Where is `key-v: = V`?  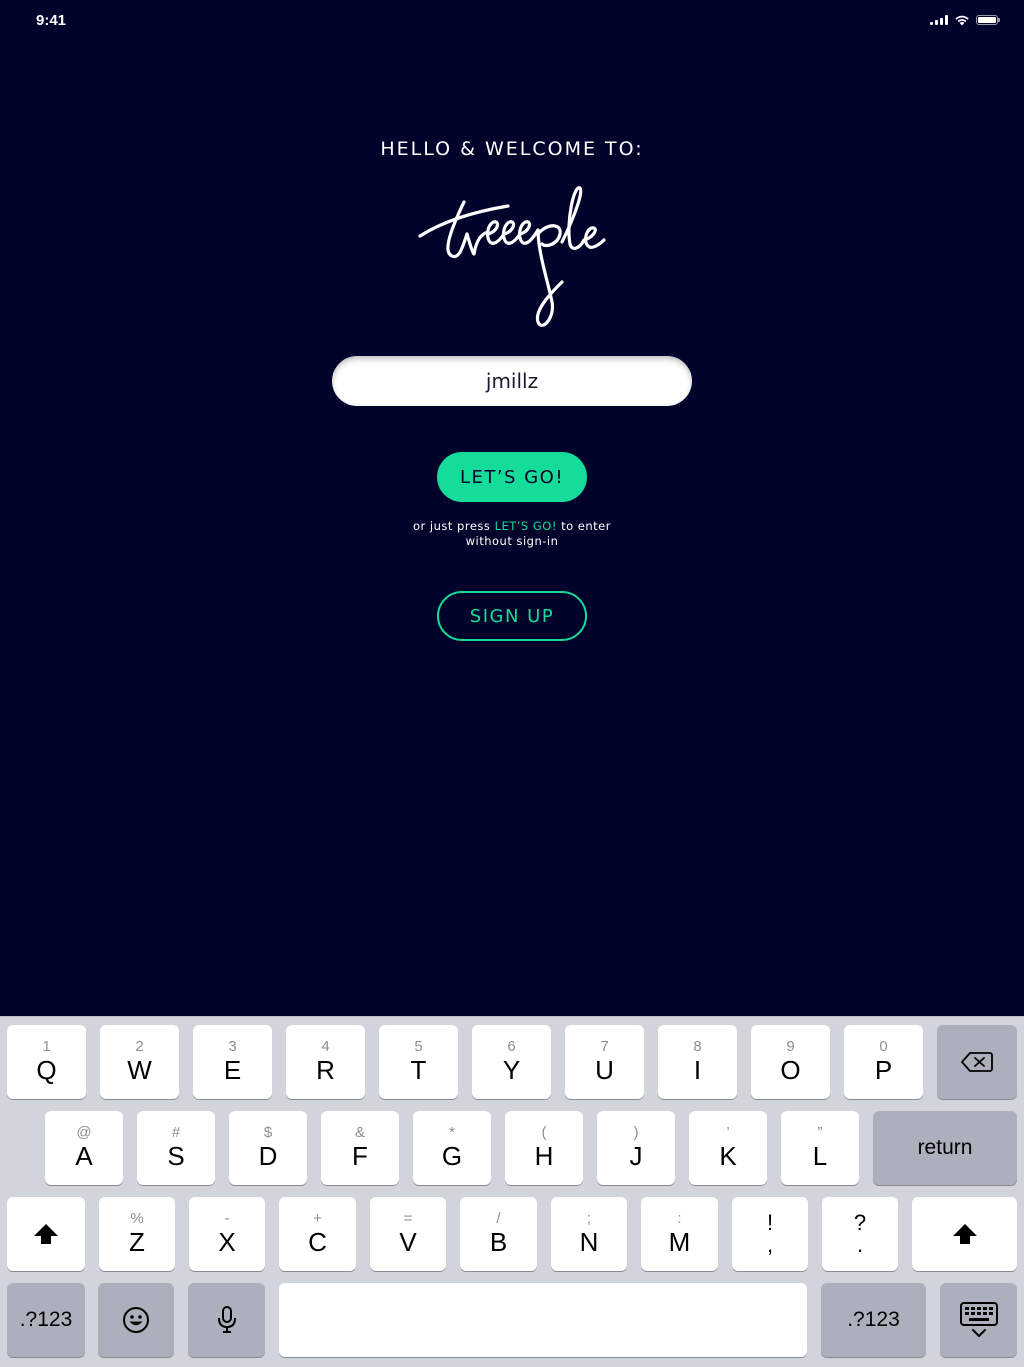 key-v: = V is located at coordinates (408, 1234).